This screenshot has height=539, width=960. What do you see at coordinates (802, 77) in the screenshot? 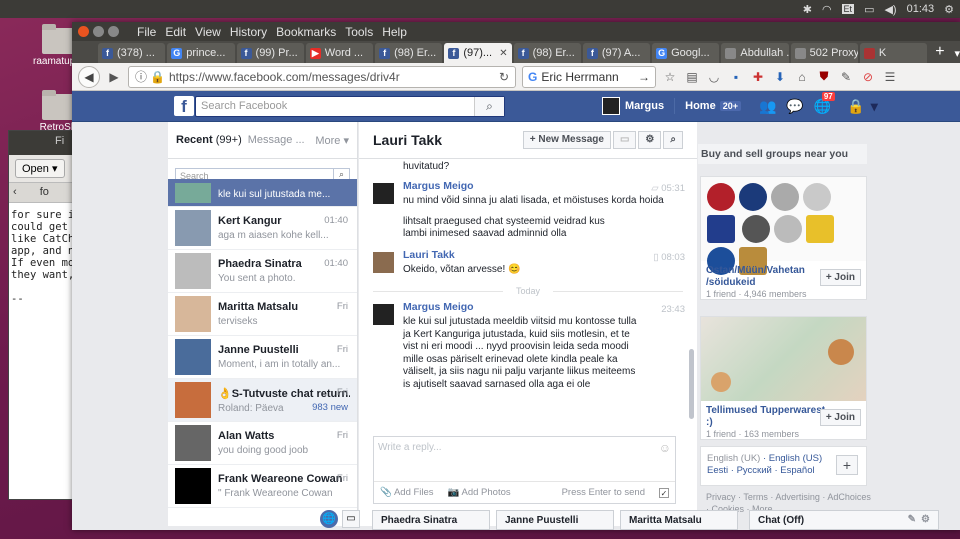
I see `home-icon: ⌂` at bounding box center [802, 77].